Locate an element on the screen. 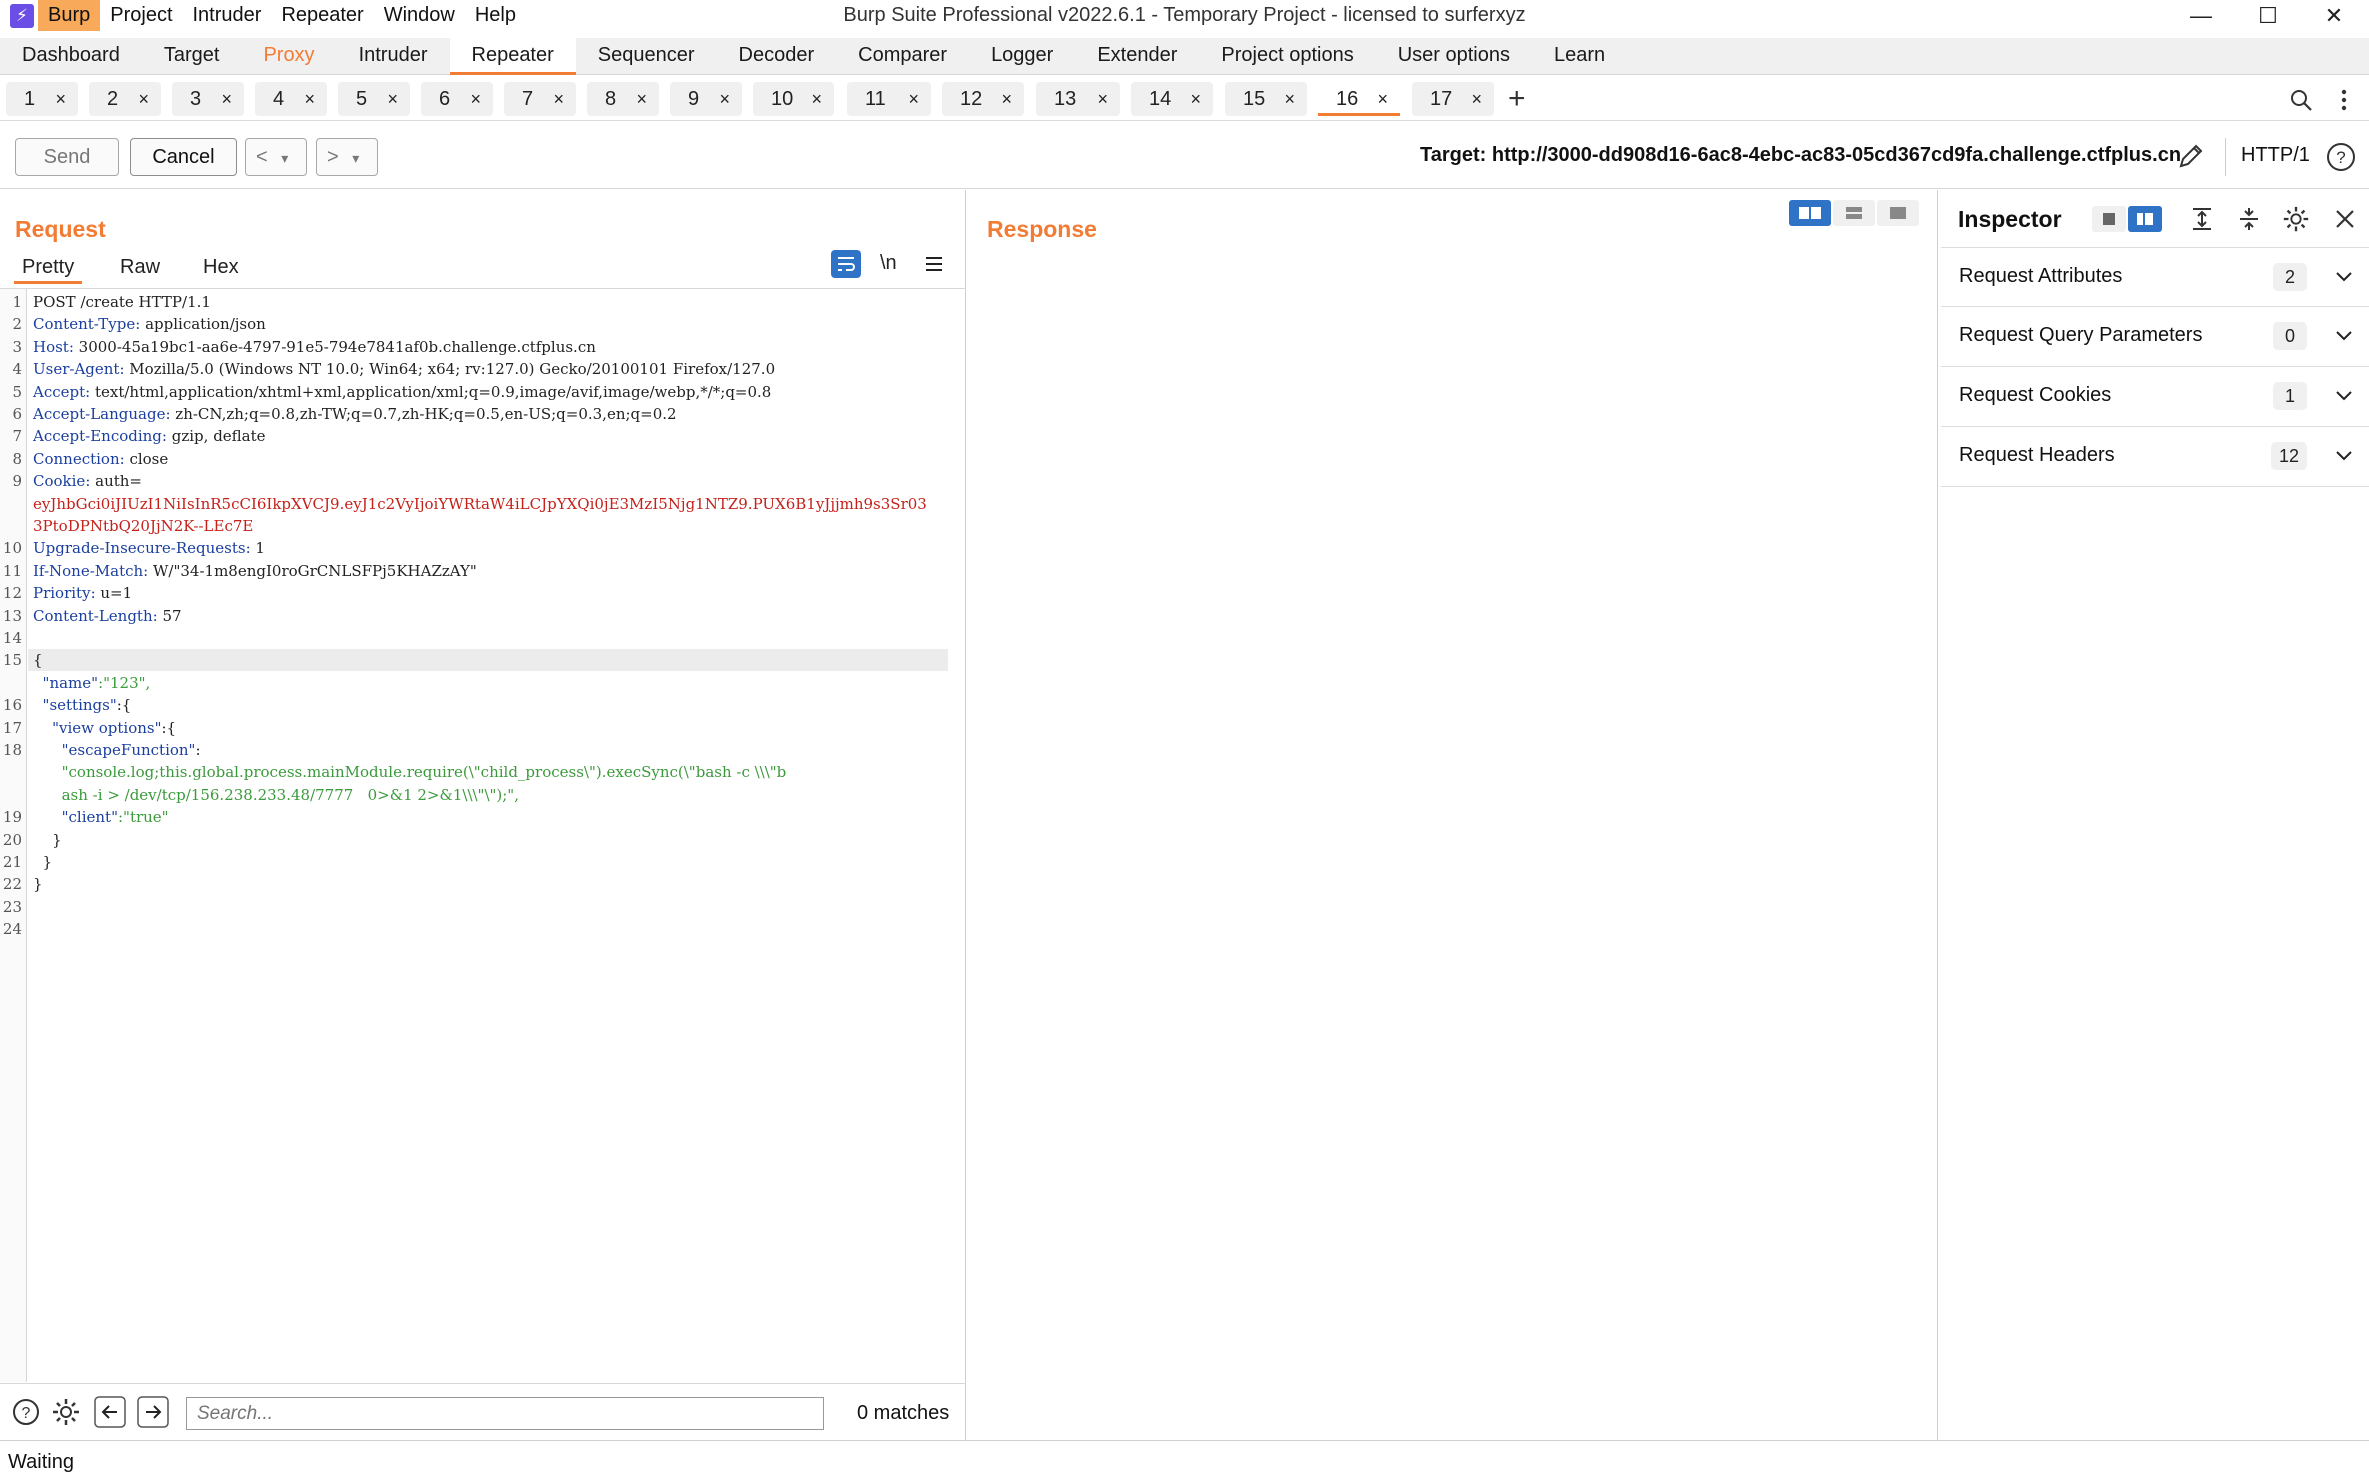 This screenshot has height=1479, width=2369. repeater-tab-16: 16 × is located at coordinates (1359, 99).